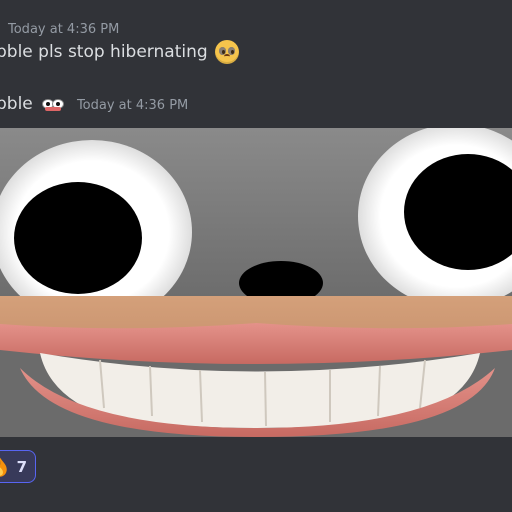 The height and width of the screenshot is (512, 512). I want to click on message-text: bble pls stop hibernating, so click(104, 52).